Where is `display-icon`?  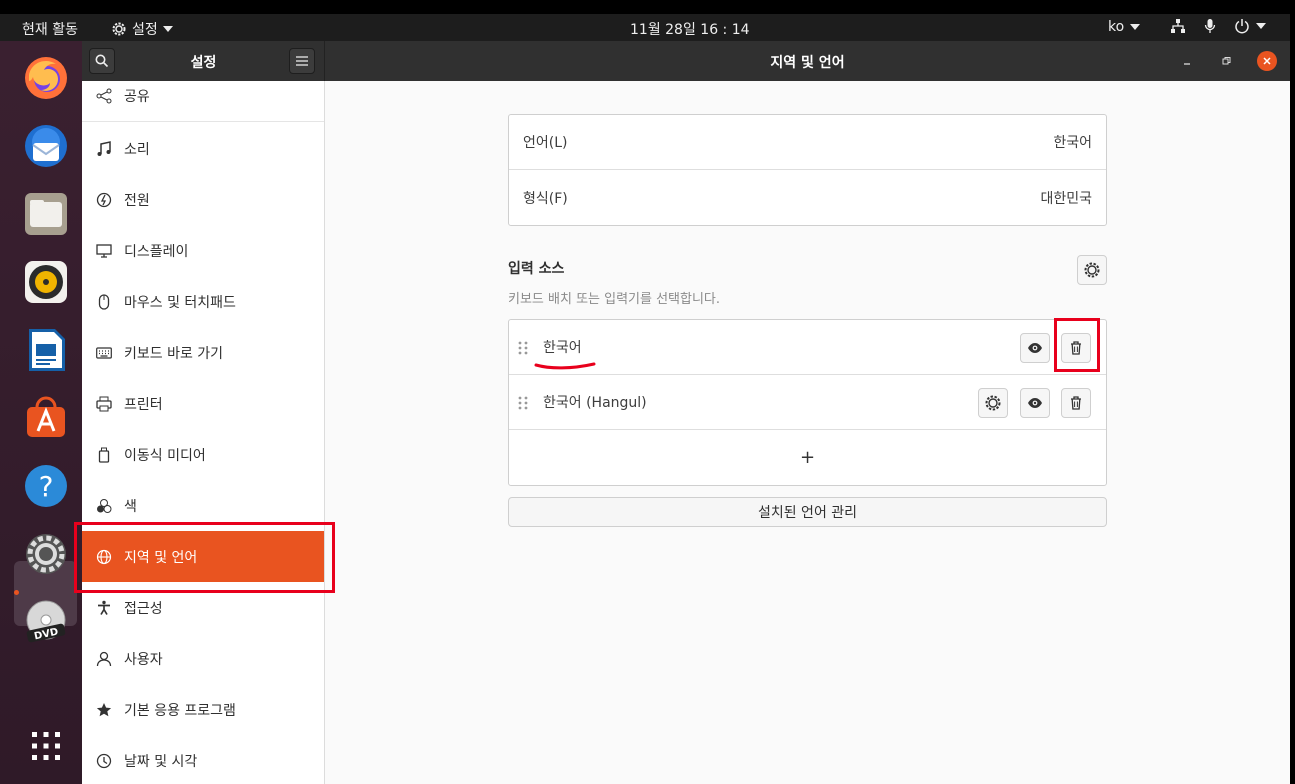
display-icon is located at coordinates (104, 250).